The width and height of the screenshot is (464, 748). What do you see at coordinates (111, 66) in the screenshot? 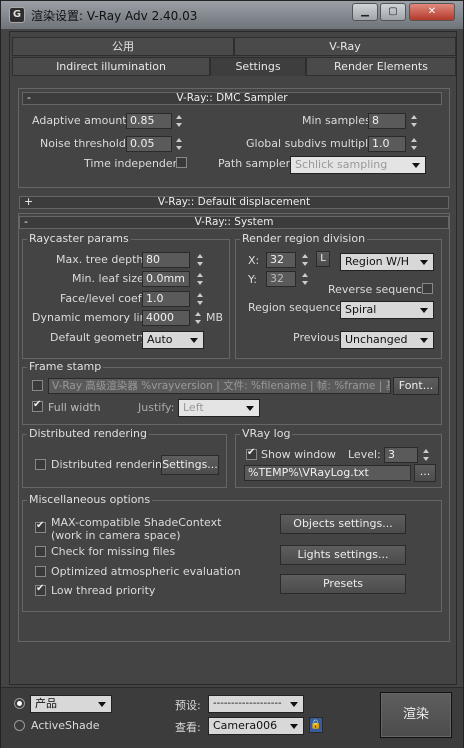
I see `tab-indirect-illumination: Indirect illumination` at bounding box center [111, 66].